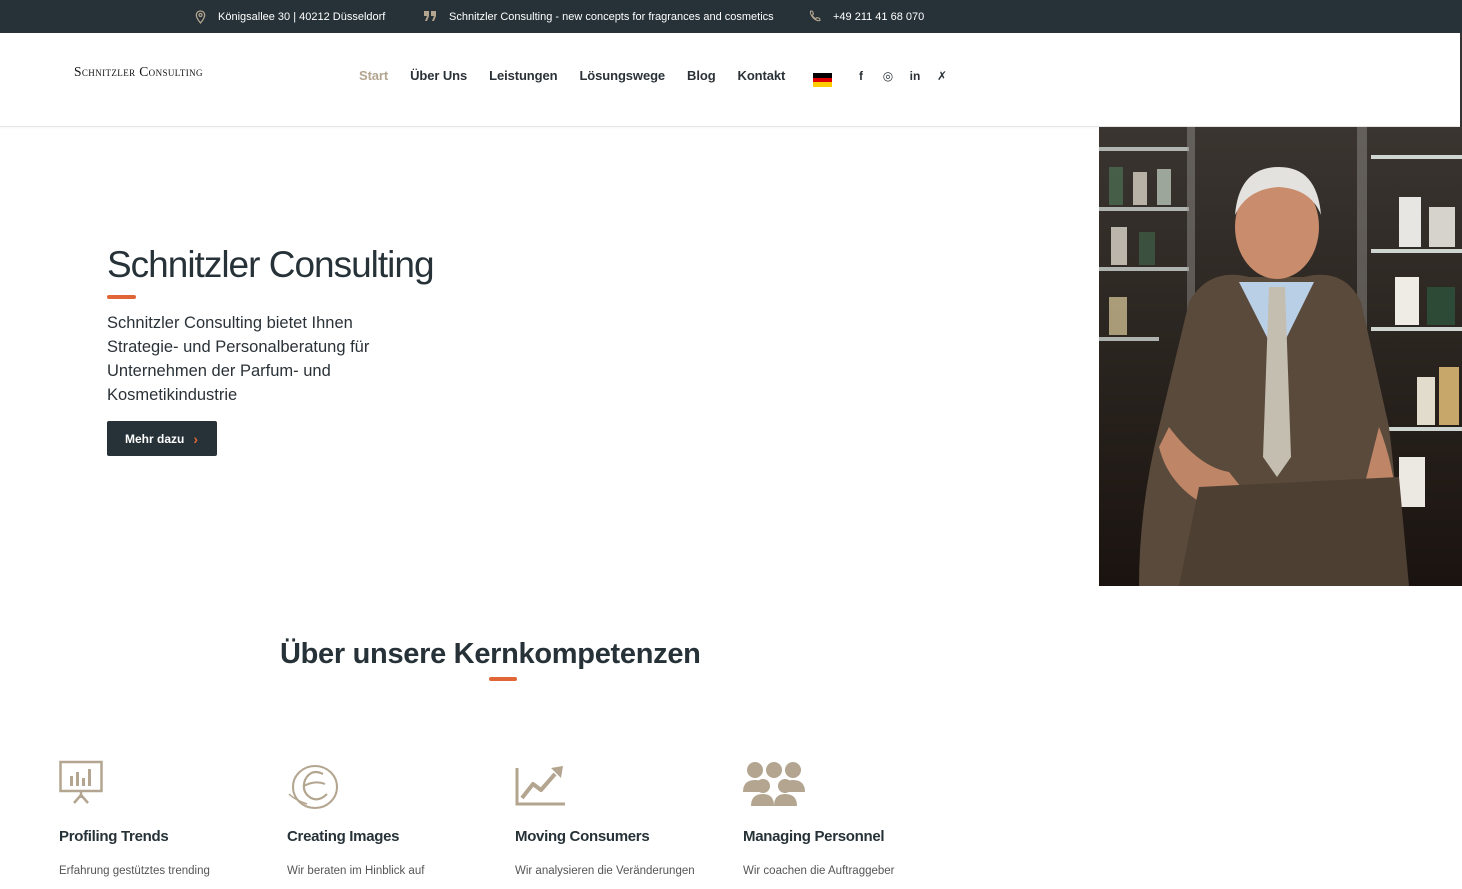  Describe the element at coordinates (625, 784) in the screenshot. I see `trend-chart-icon` at that location.